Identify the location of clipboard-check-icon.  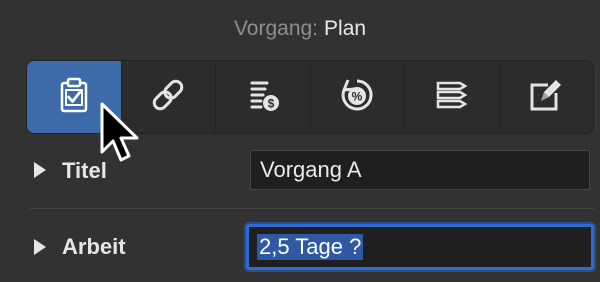
(74, 97).